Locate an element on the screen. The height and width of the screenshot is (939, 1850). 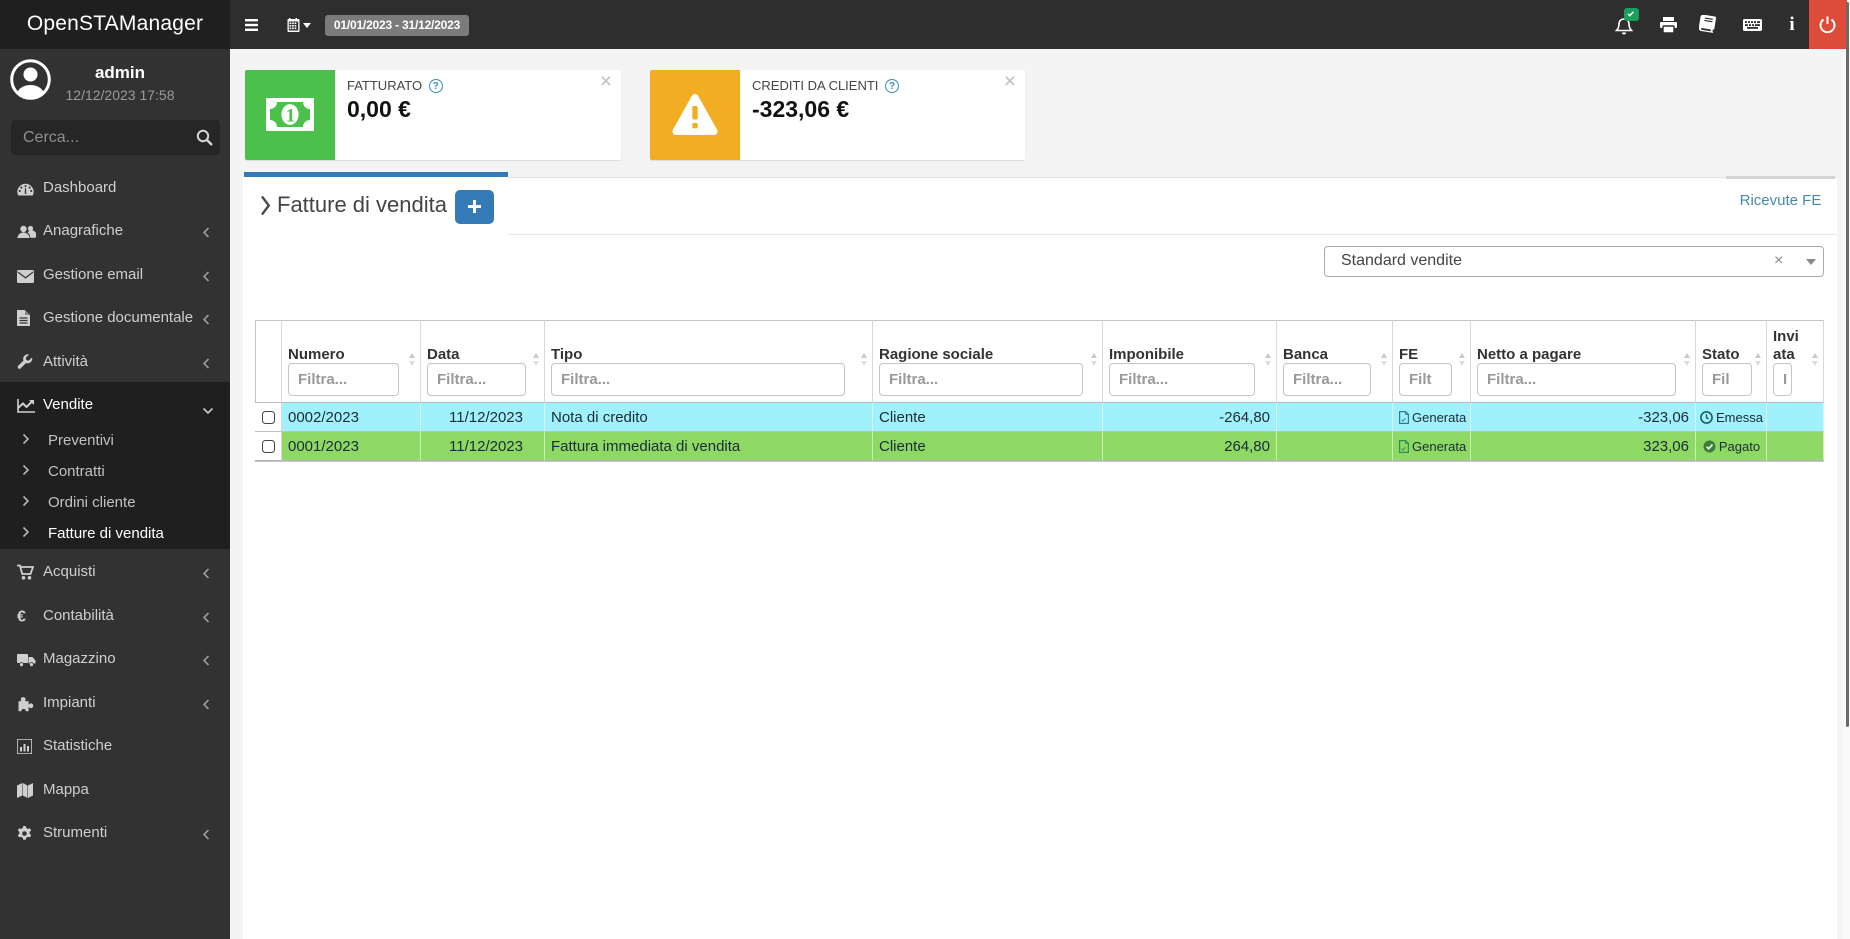
svg-text: 1 is located at coordinates (291, 116).